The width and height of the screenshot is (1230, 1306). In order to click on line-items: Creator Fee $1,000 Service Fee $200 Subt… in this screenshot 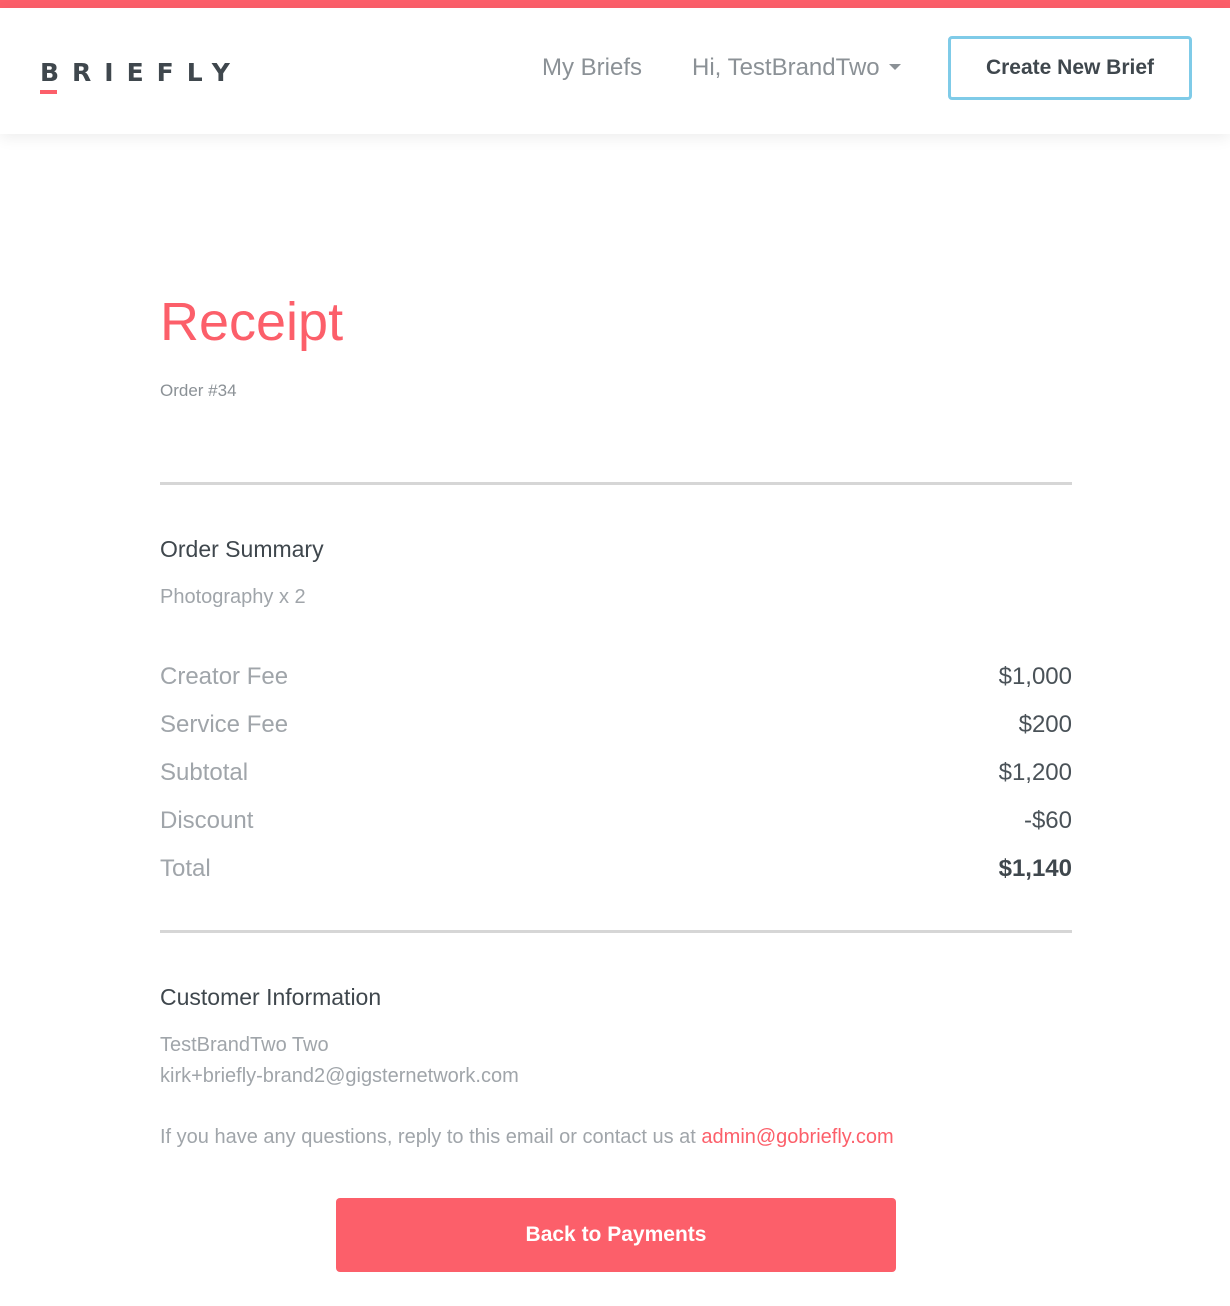, I will do `click(616, 778)`.